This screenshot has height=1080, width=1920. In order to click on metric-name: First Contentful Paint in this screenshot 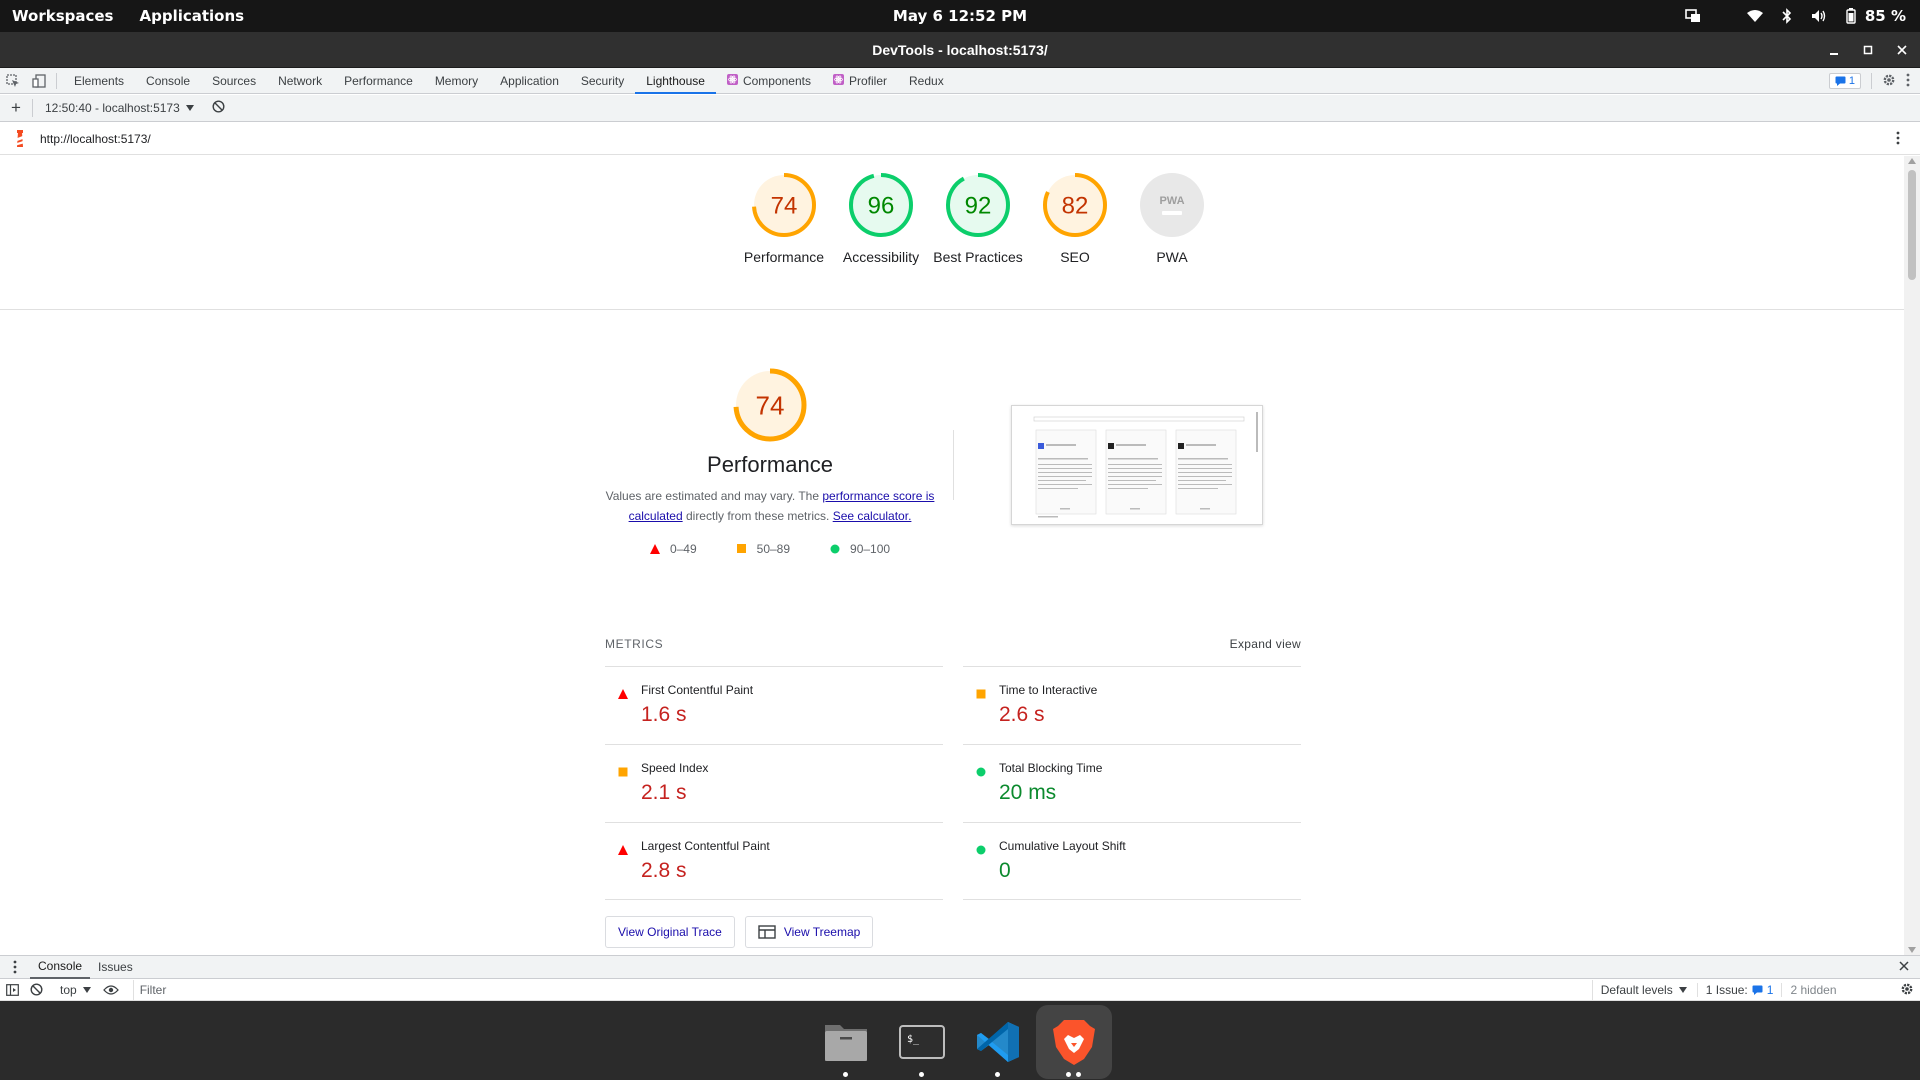, I will do `click(697, 690)`.